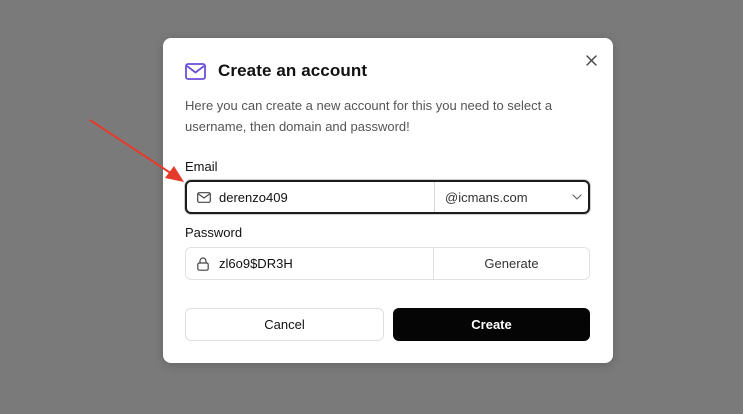  What do you see at coordinates (201, 166) in the screenshot?
I see `email-label: Email` at bounding box center [201, 166].